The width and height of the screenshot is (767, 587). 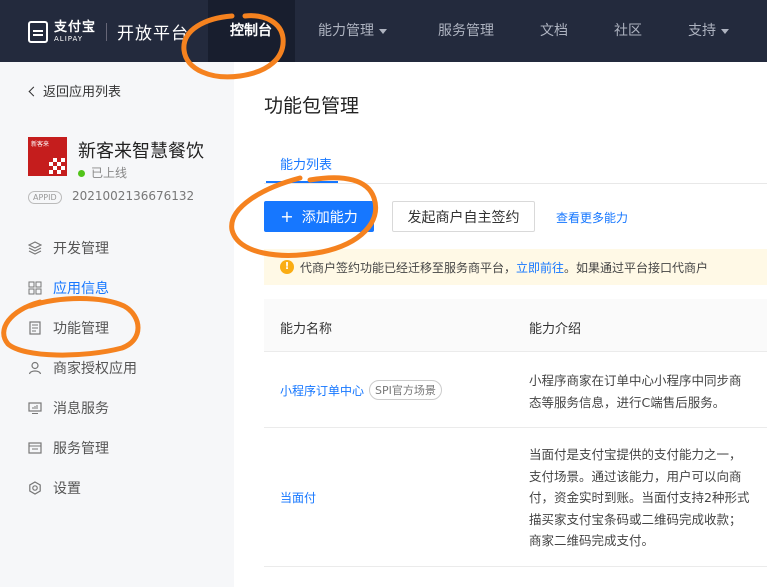 What do you see at coordinates (635, 519) in the screenshot?
I see `desc-line: 描买家支付宝条码或二维码完成收款；` at bounding box center [635, 519].